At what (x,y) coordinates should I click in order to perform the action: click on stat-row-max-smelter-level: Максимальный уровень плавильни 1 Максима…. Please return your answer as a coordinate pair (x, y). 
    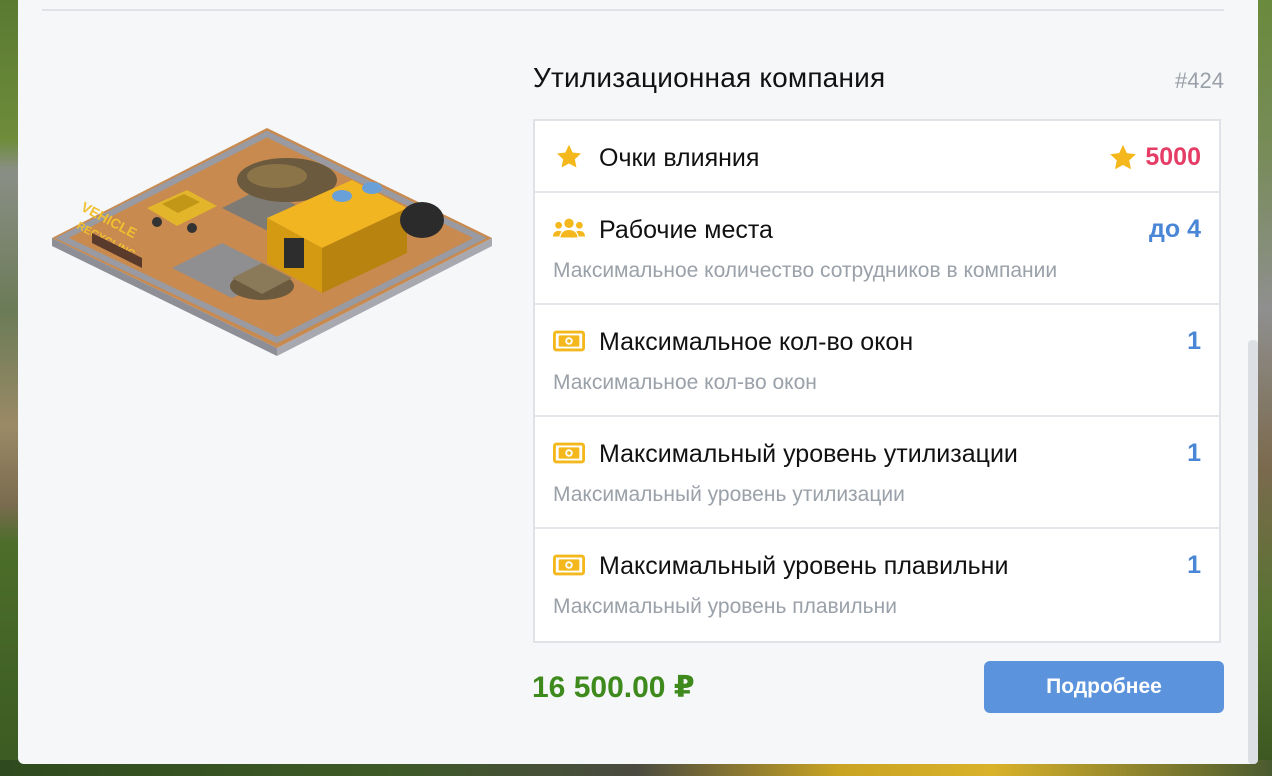
    Looking at the image, I should click on (877, 585).